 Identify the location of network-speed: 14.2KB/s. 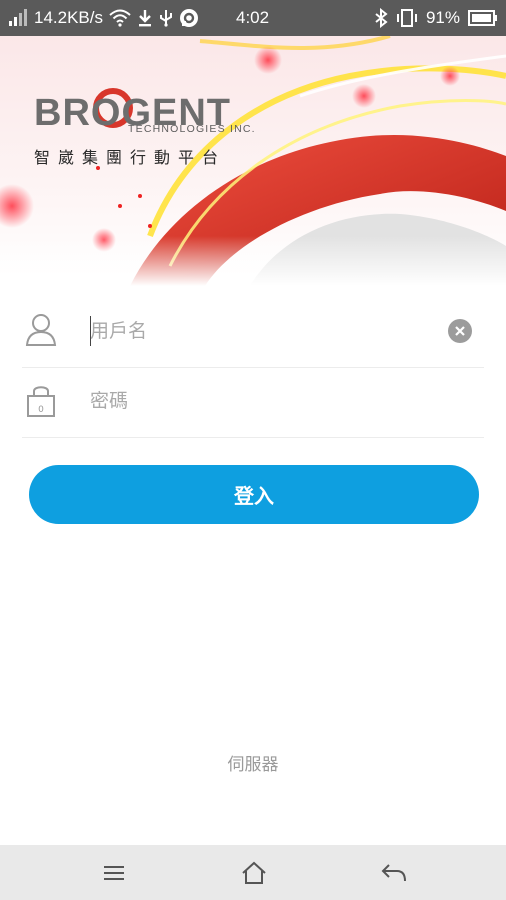
(68, 17).